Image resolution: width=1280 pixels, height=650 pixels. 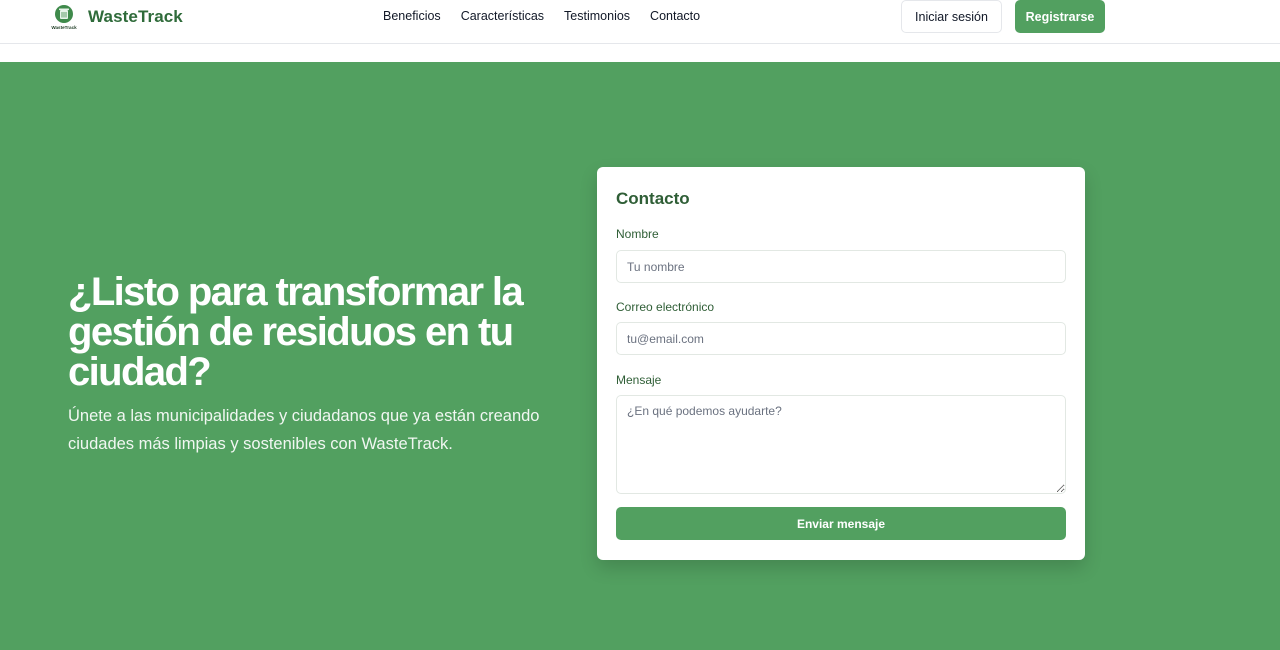 What do you see at coordinates (665, 307) in the screenshot?
I see `email-label: Correo electrónico` at bounding box center [665, 307].